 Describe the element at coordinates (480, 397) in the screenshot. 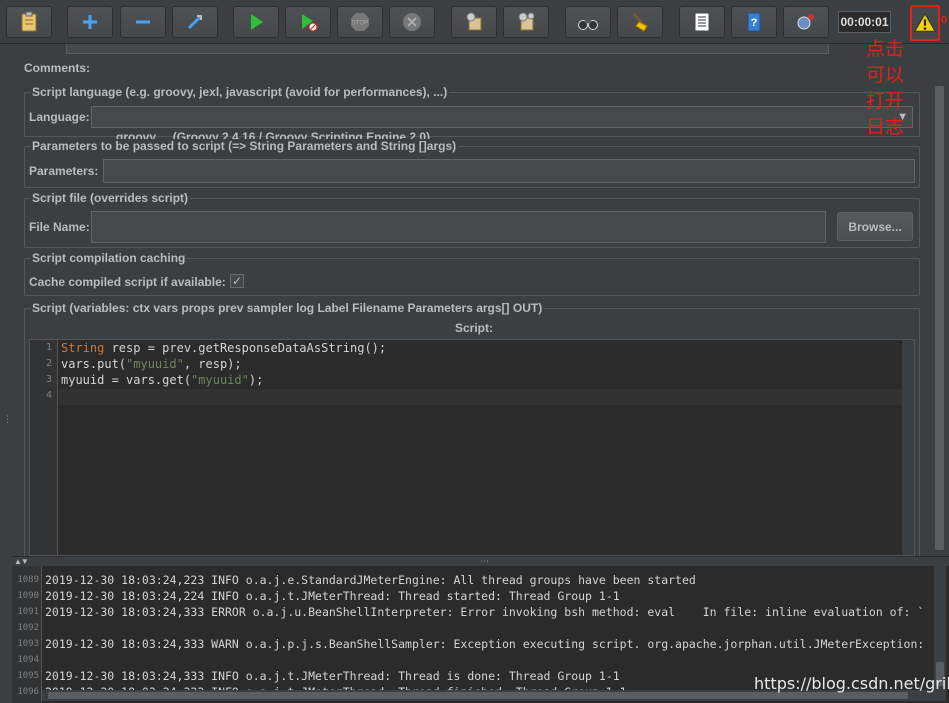

I see `code-line-current` at that location.